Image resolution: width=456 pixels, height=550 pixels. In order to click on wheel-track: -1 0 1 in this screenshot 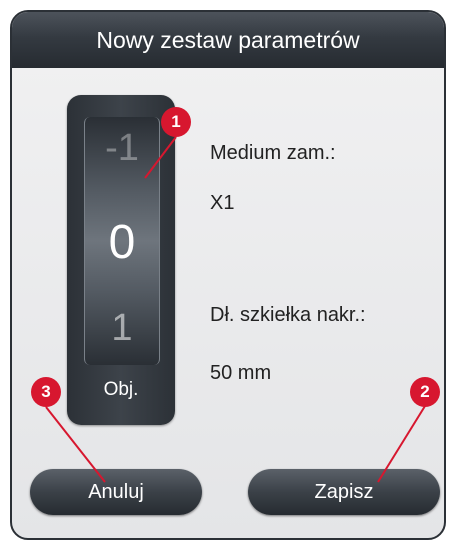, I will do `click(122, 241)`.